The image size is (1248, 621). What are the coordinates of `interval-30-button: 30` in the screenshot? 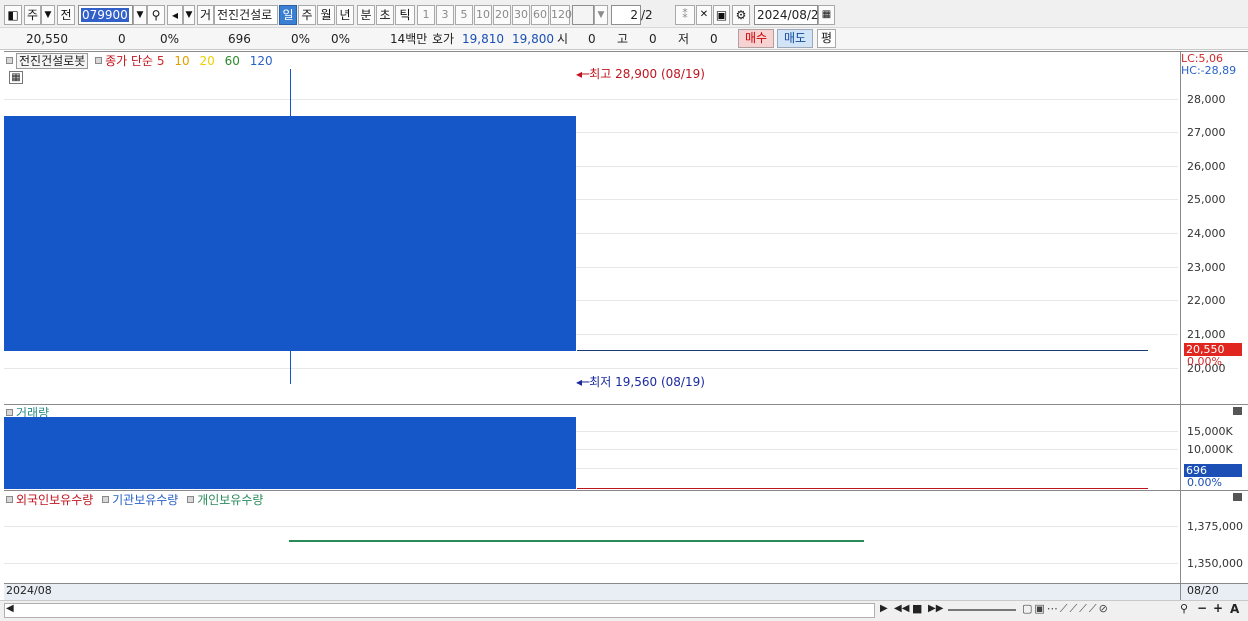 It's located at (521, 15).